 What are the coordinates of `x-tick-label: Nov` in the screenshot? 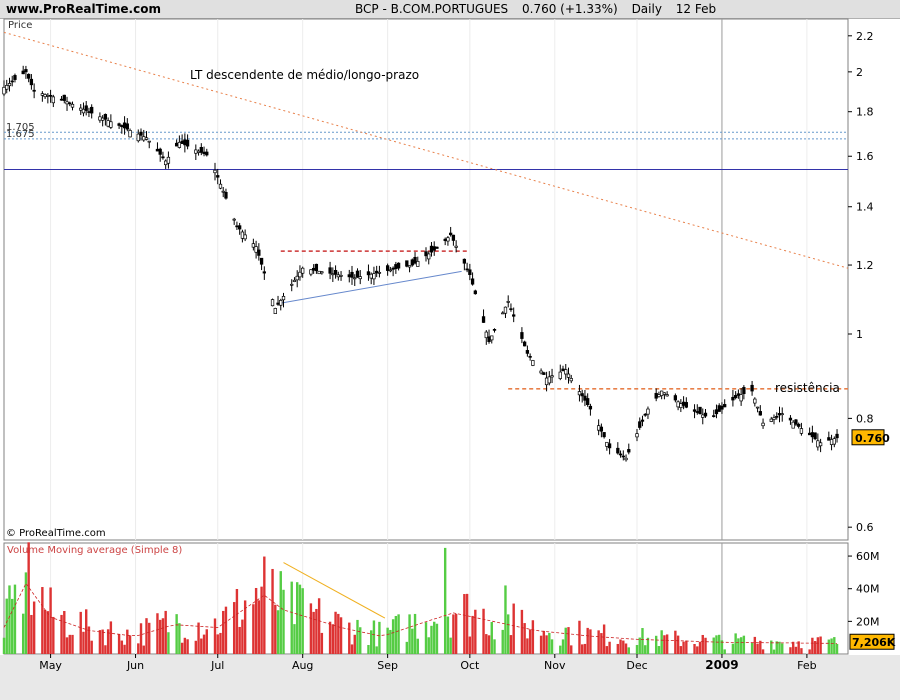 It's located at (555, 665).